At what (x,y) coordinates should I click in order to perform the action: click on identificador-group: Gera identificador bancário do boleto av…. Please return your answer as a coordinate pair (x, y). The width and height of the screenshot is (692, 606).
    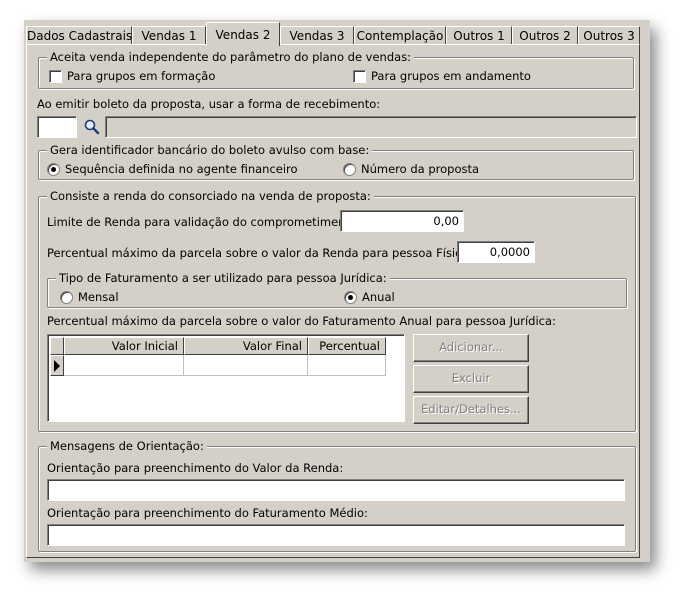
    Looking at the image, I should click on (336, 161).